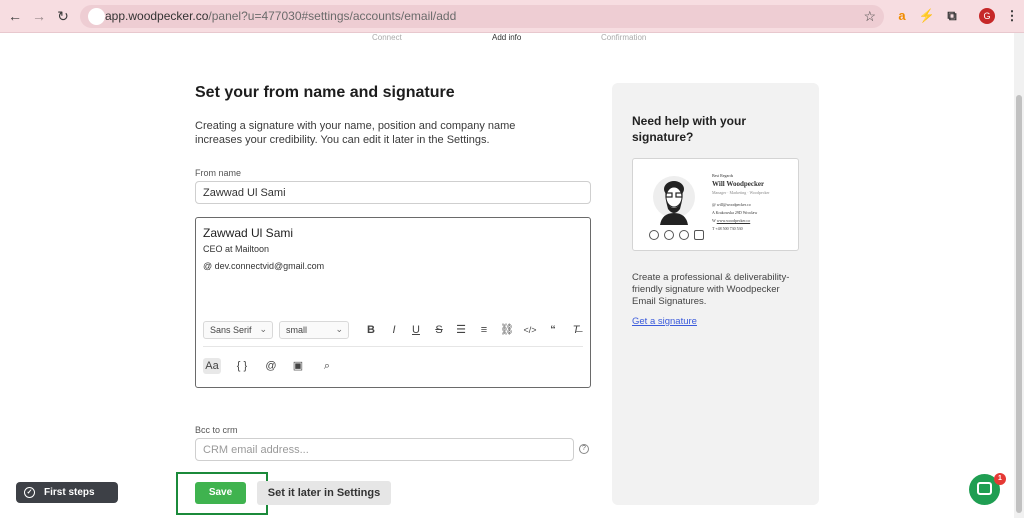 This screenshot has height=518, width=1024. Describe the element at coordinates (220, 493) in the screenshot. I see `save-button: Save` at that location.